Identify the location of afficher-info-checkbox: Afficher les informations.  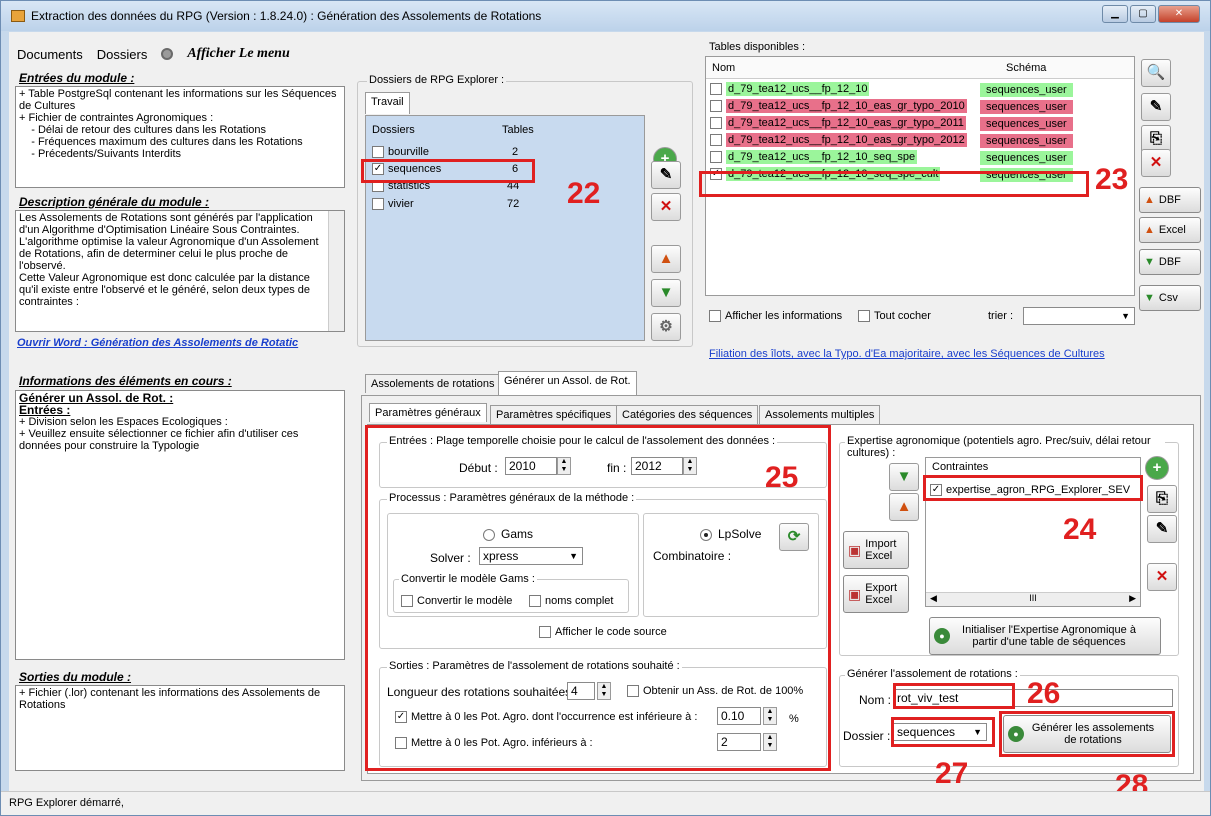
(775, 316).